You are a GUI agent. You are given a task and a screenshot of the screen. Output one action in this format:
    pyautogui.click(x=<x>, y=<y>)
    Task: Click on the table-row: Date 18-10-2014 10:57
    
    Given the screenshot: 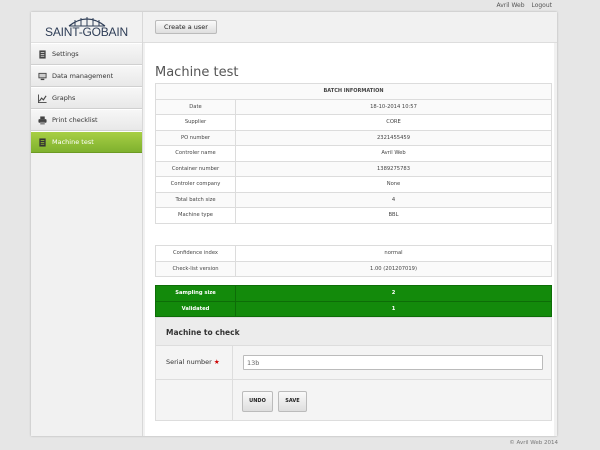 What is the action you would take?
    pyautogui.click(x=353, y=106)
    